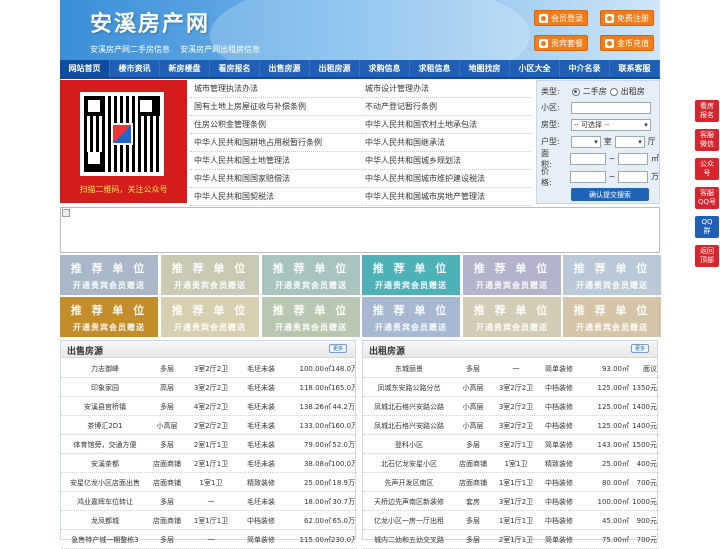 The image size is (720, 549). What do you see at coordinates (575, 91) in the screenshot?
I see `secondhand-radio` at bounding box center [575, 91].